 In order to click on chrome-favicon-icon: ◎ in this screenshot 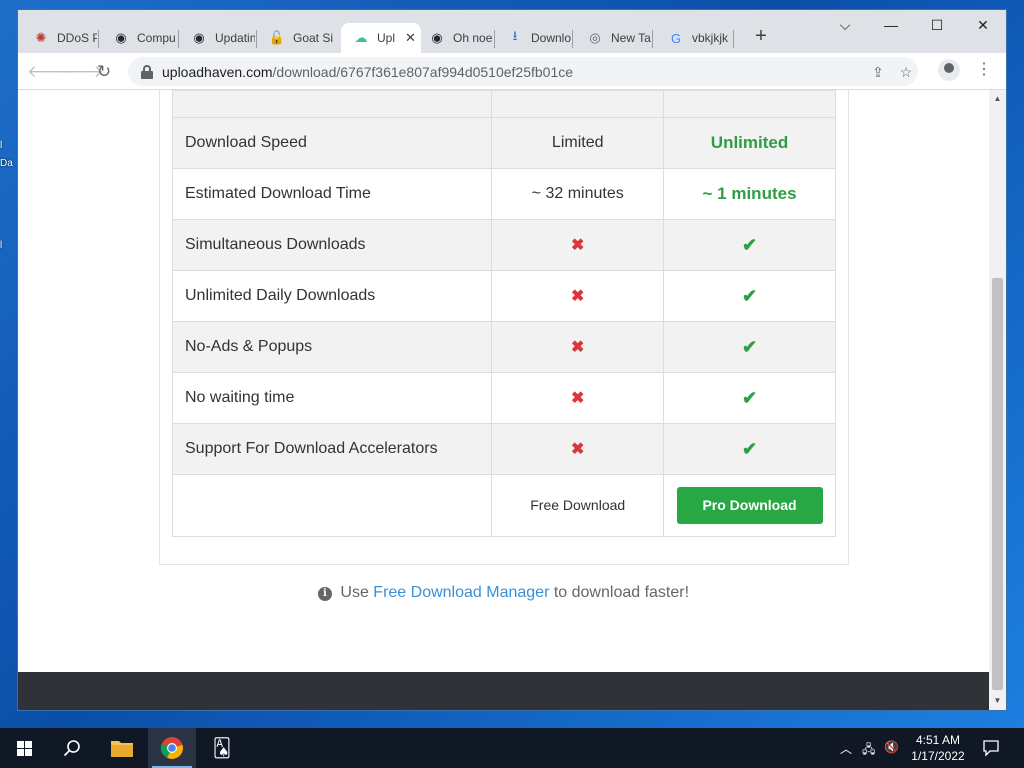, I will do `click(595, 37)`.